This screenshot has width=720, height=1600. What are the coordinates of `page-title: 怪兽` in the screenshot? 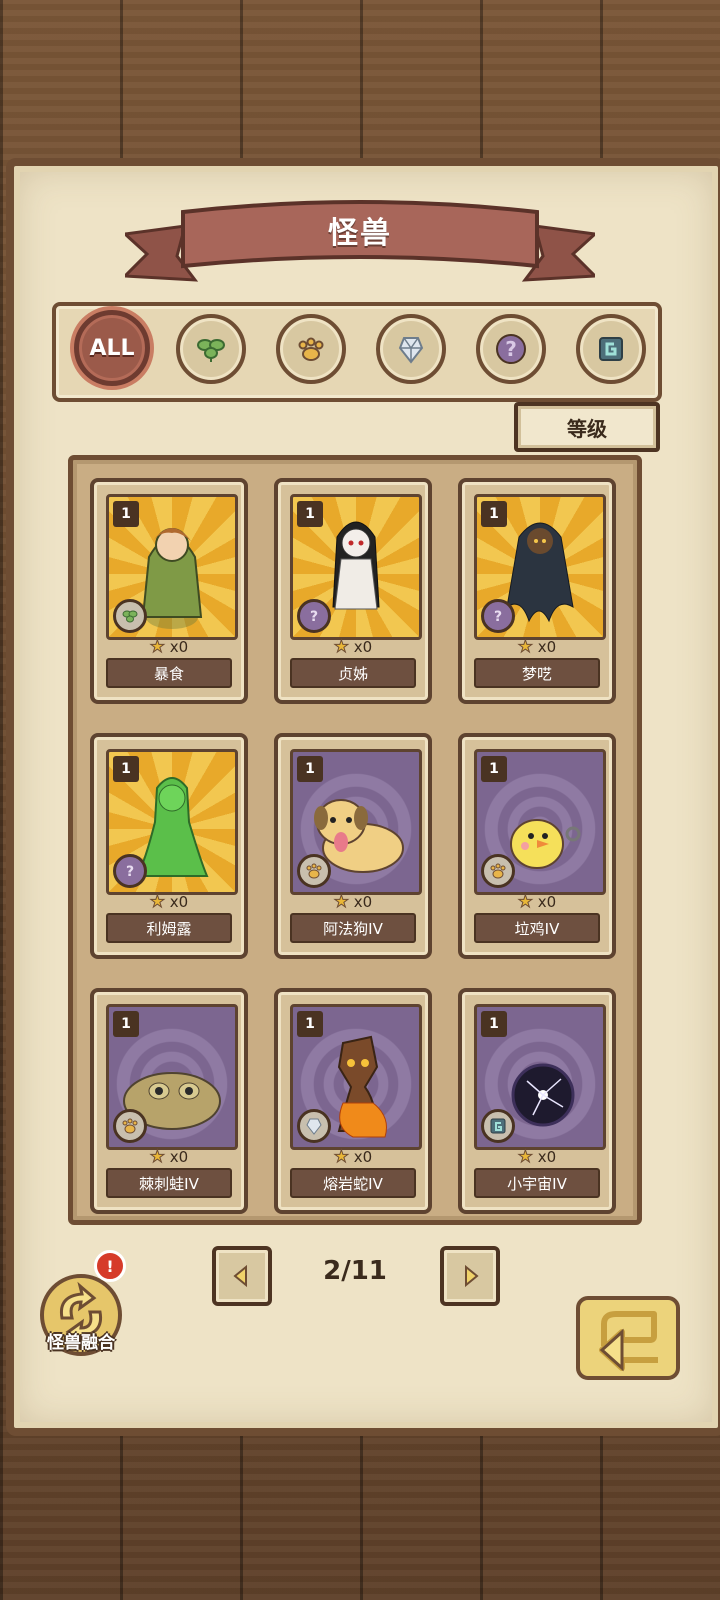 It's located at (360, 233).